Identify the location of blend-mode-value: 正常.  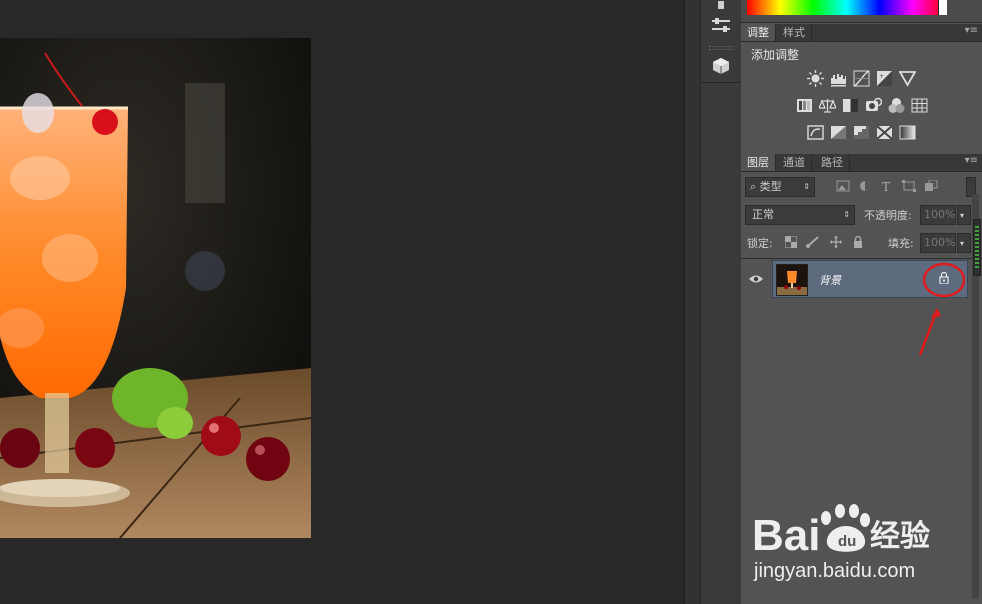
(763, 214).